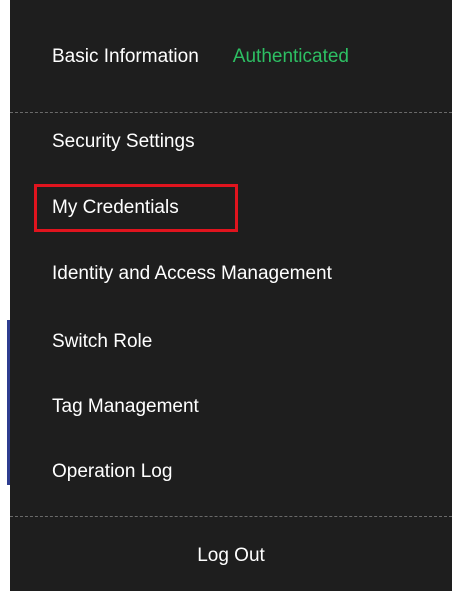 The height and width of the screenshot is (591, 452). I want to click on bottom-divider, so click(231, 516).